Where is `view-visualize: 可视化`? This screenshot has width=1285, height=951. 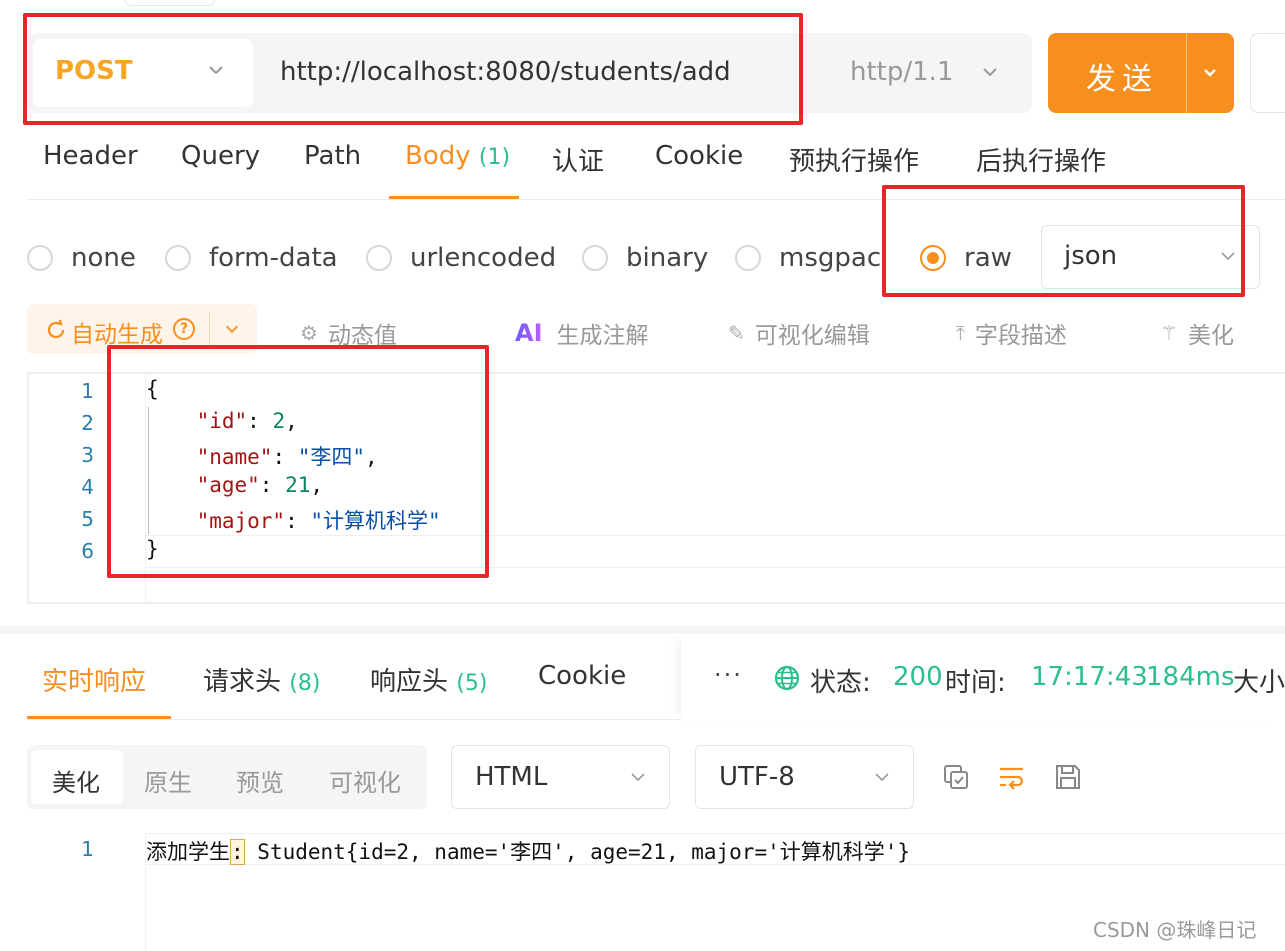
view-visualize: 可视化 is located at coordinates (365, 780).